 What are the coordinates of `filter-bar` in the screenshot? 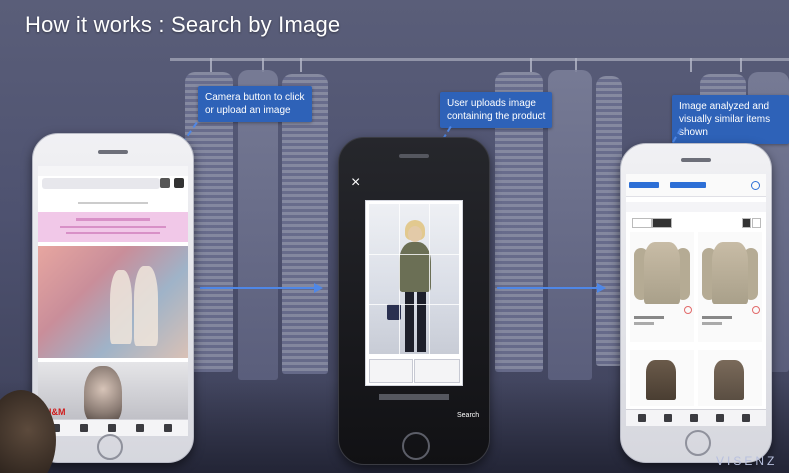 It's located at (696, 207).